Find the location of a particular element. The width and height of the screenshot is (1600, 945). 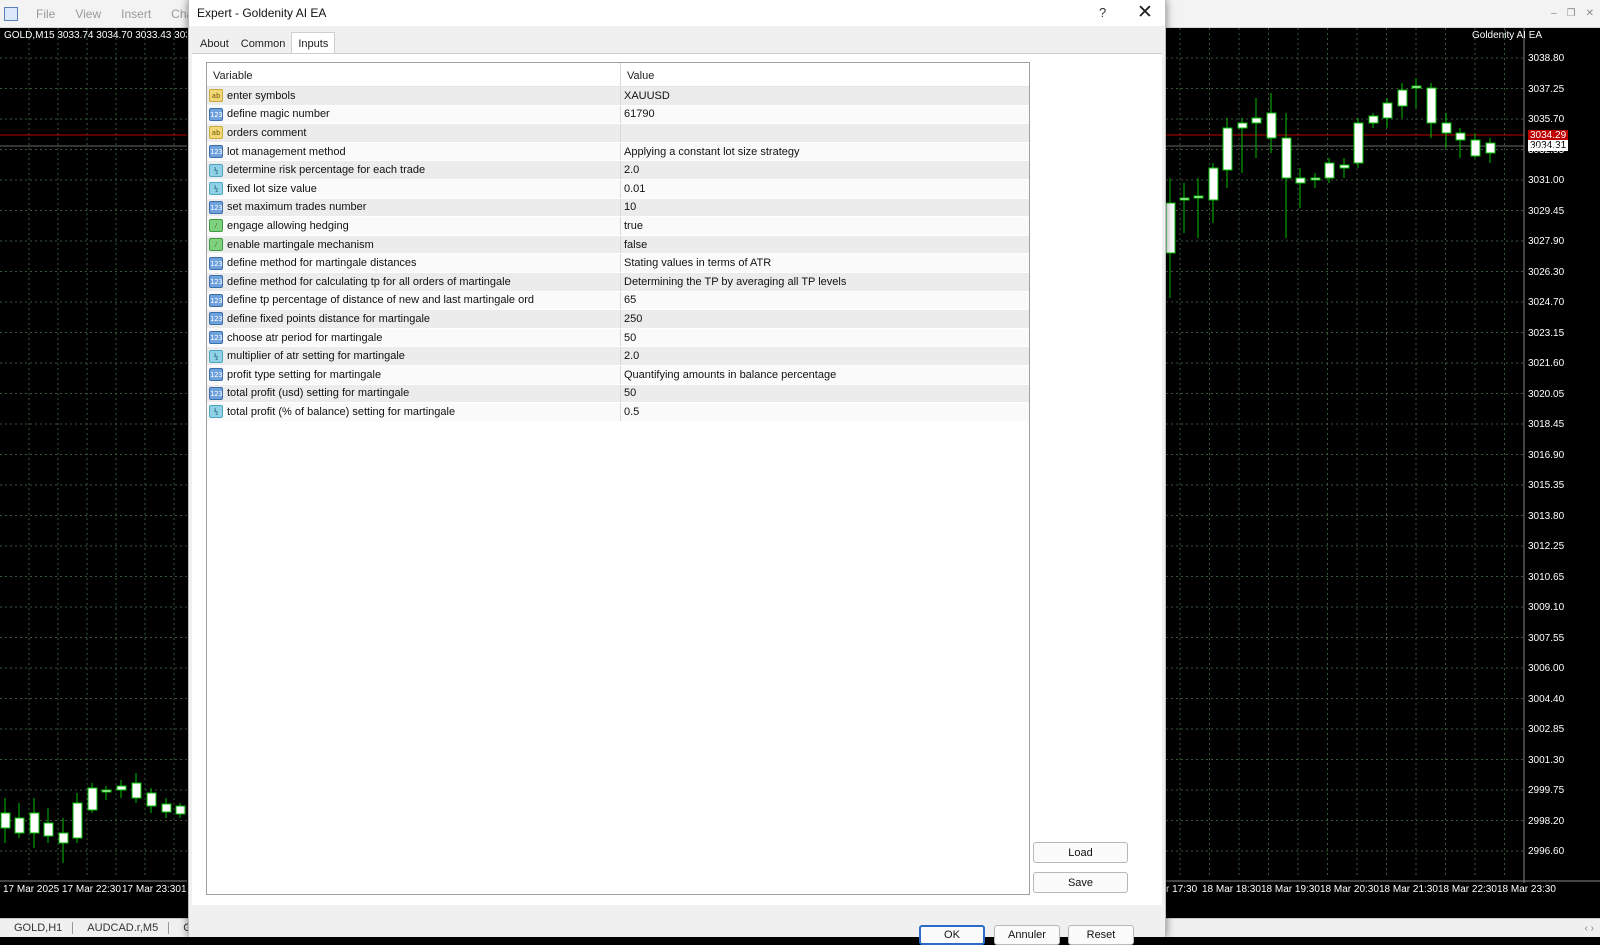

input-value-cell: 0.5 is located at coordinates (825, 412).